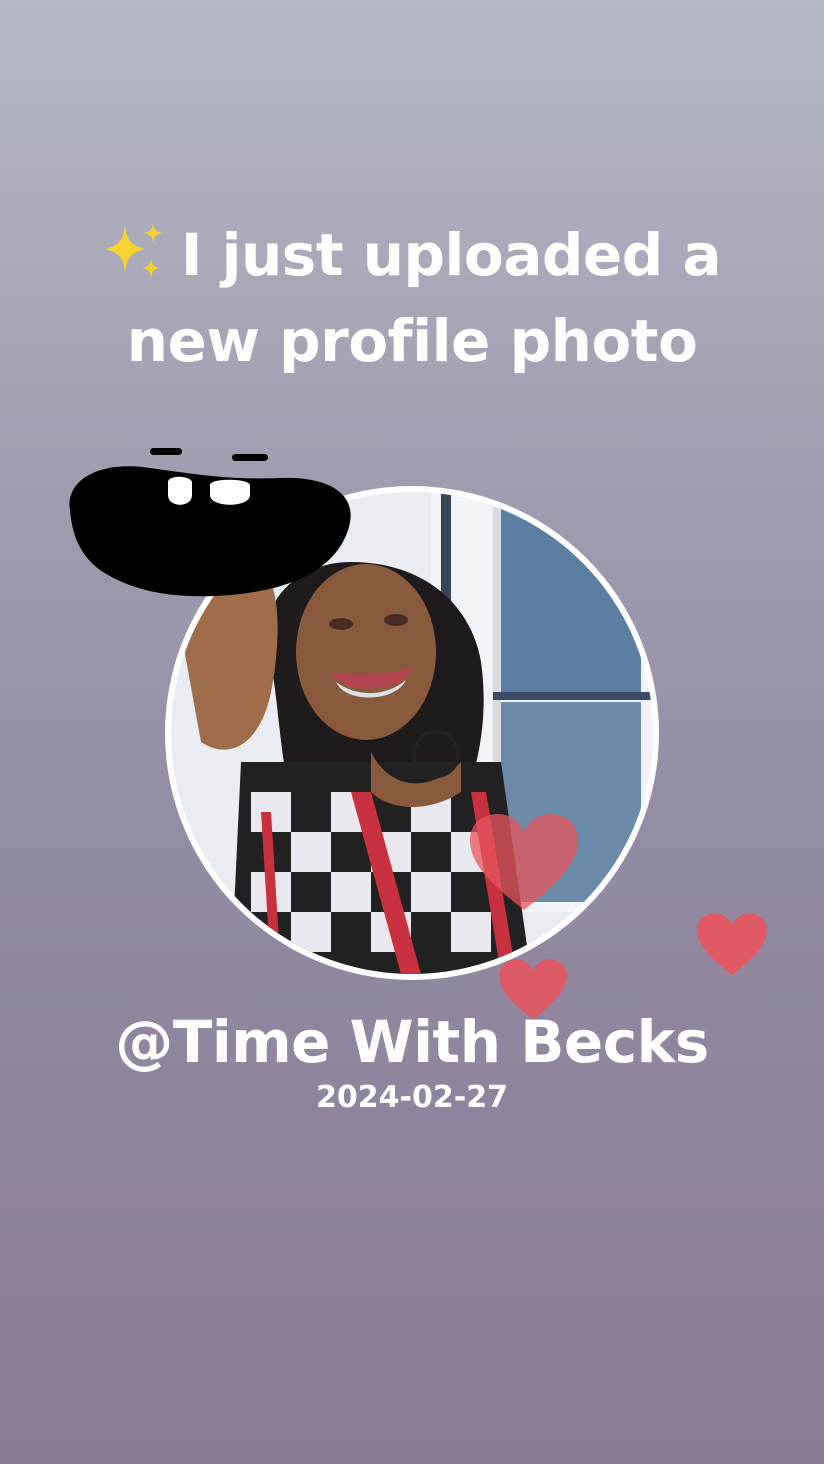 This screenshot has height=1464, width=824. What do you see at coordinates (412, 341) in the screenshot?
I see `headline-text-2: new profile photo` at bounding box center [412, 341].